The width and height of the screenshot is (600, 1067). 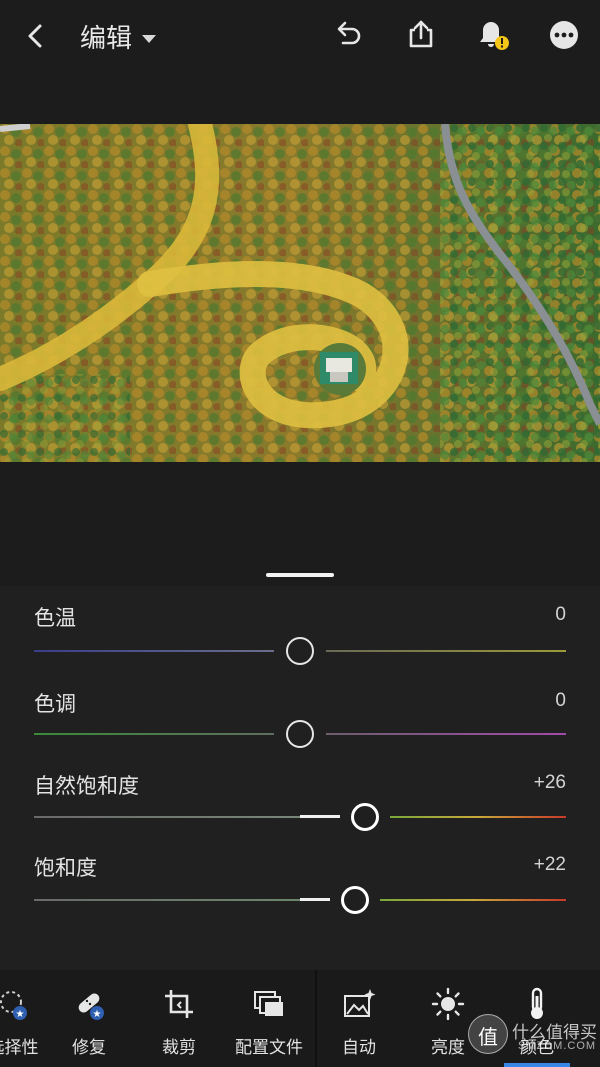 I want to click on saturation-track, so click(x=300, y=899).